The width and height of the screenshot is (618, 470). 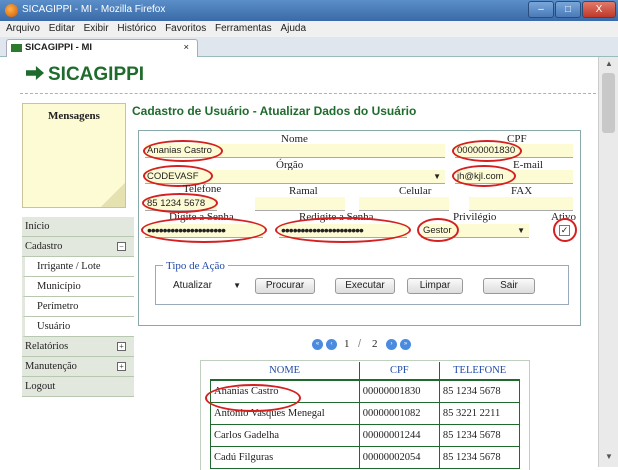 I want to click on scroll-up-icon: ▲, so click(x=609, y=63).